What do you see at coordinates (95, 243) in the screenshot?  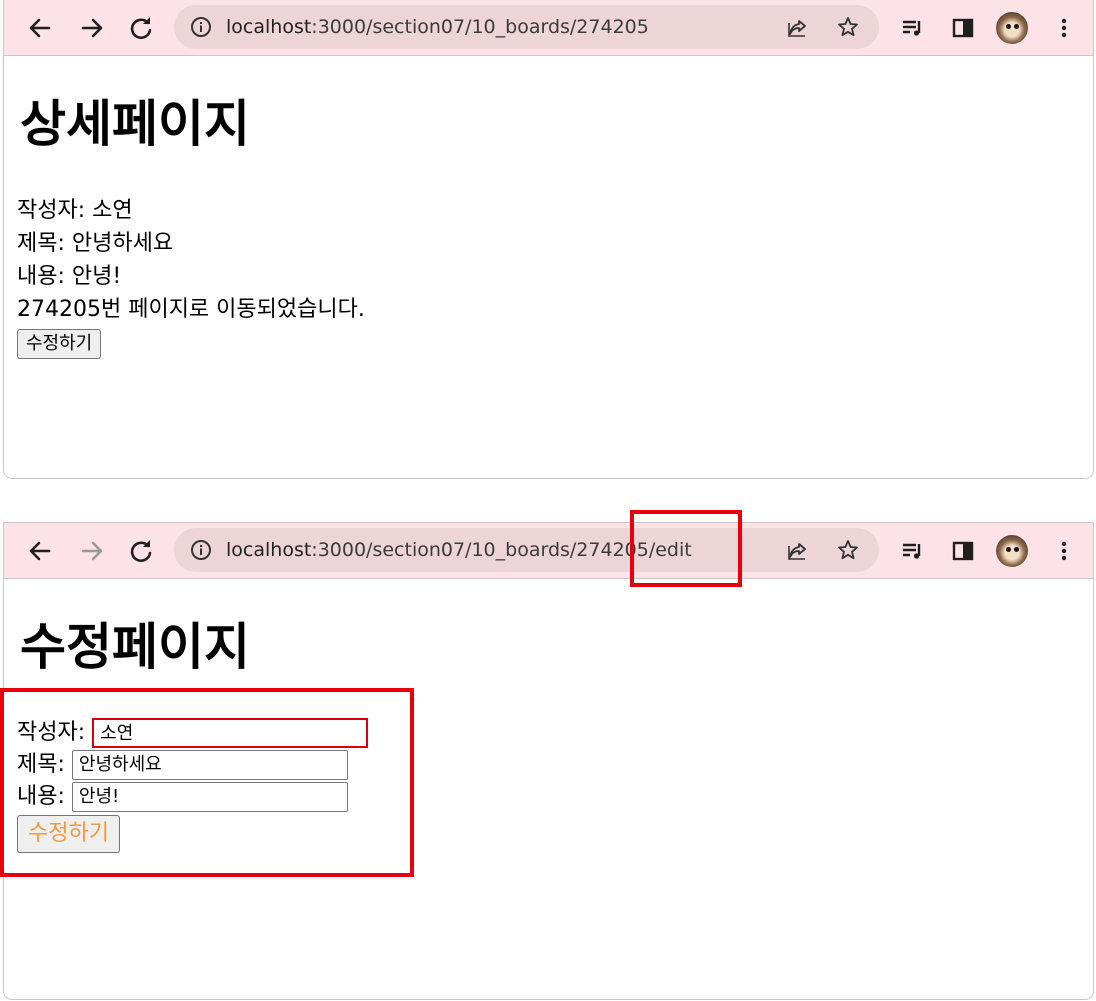 I see `subject-text: 제목: 안녕하세요` at bounding box center [95, 243].